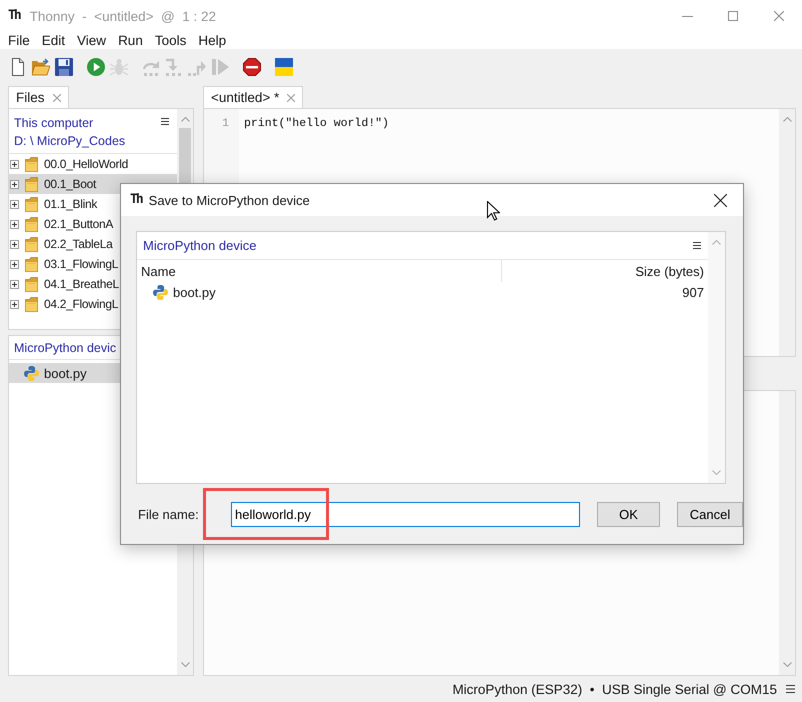  I want to click on folder-name: 02.2_TableLa, so click(78, 244).